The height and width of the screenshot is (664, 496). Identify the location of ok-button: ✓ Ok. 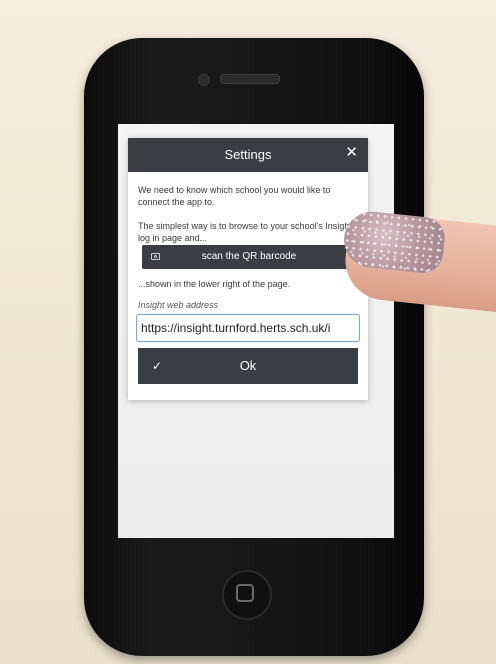
(248, 366).